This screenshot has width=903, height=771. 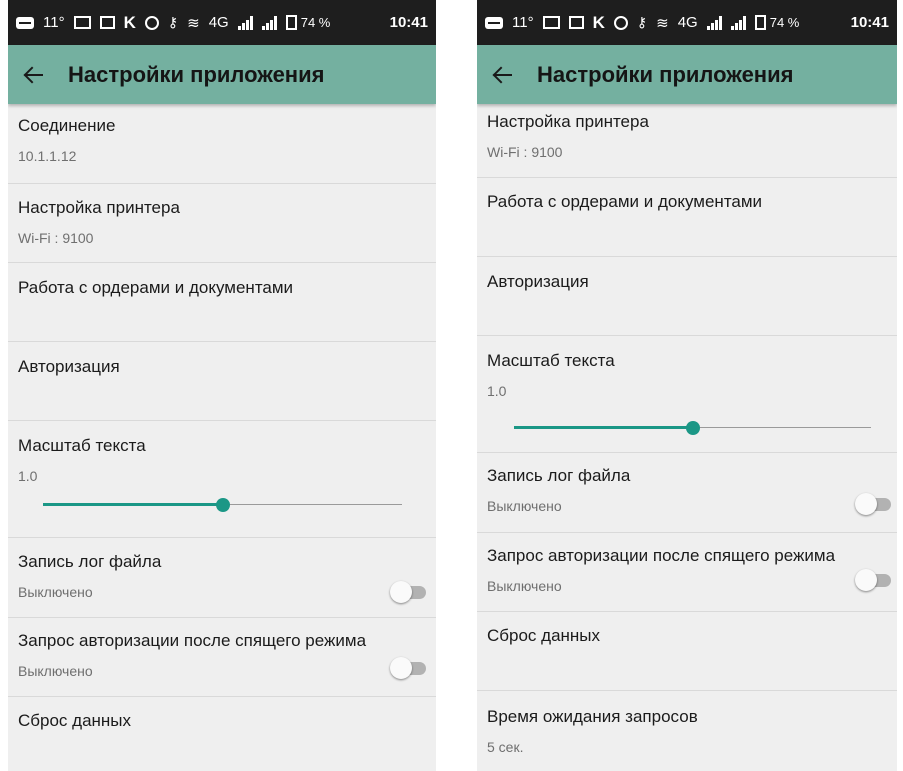 I want to click on setting-summary: 10.1.1.12, so click(x=47, y=156).